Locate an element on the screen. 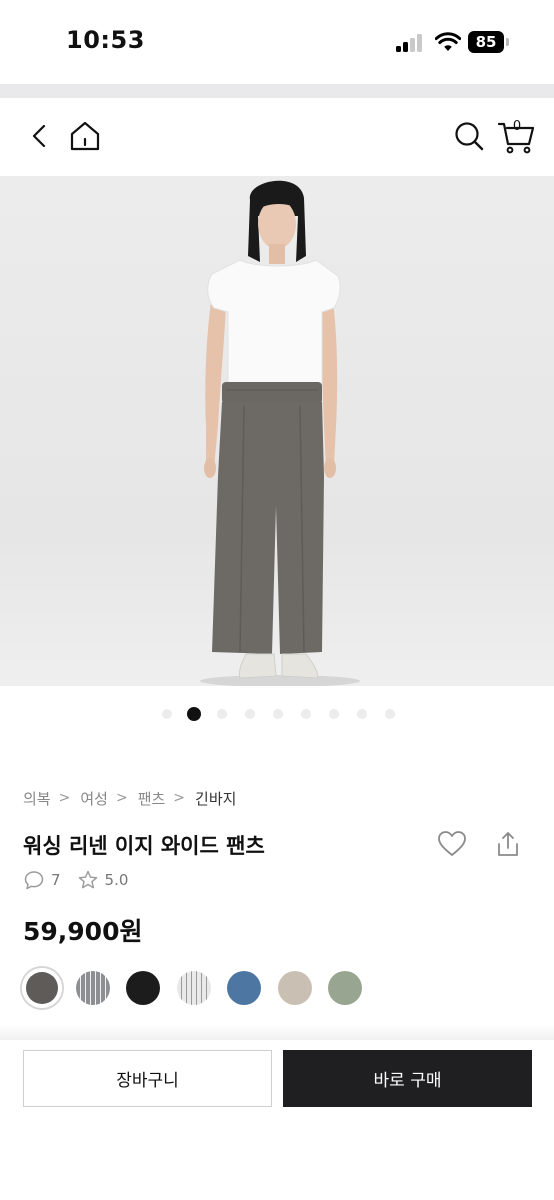 The height and width of the screenshot is (1200, 554). battery-icon: 85 is located at coordinates (489, 42).